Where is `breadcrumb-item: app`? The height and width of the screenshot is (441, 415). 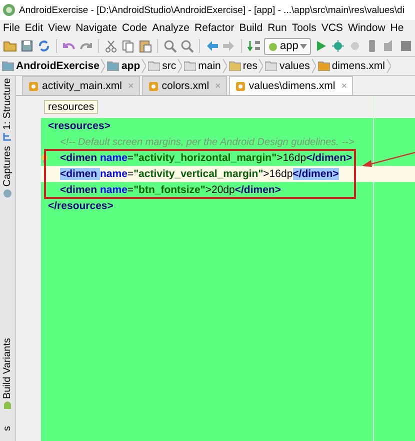 breadcrumb-item: app is located at coordinates (123, 66).